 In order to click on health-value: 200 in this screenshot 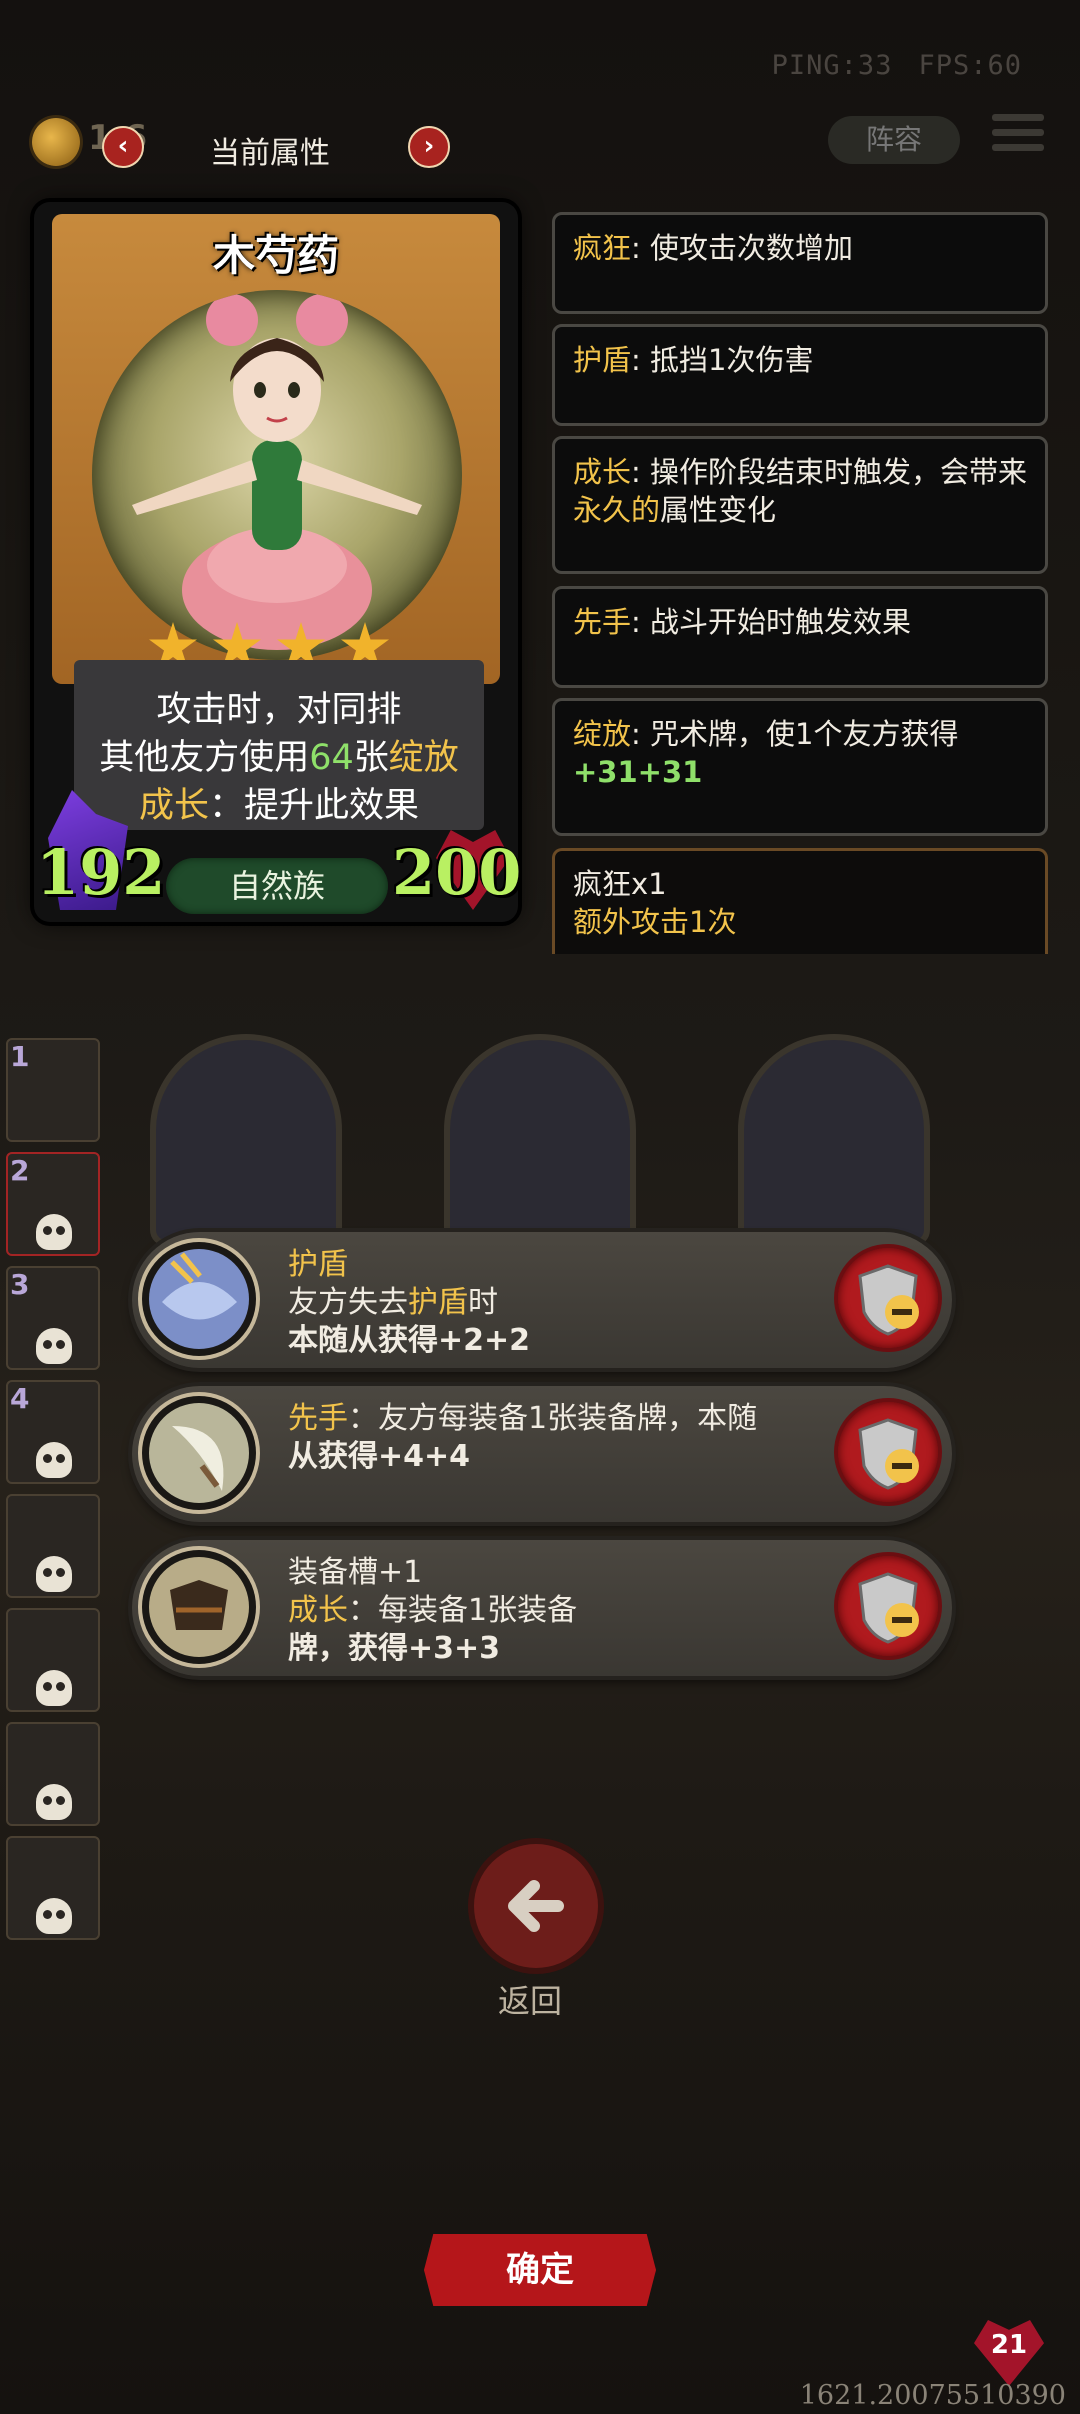, I will do `click(457, 872)`.